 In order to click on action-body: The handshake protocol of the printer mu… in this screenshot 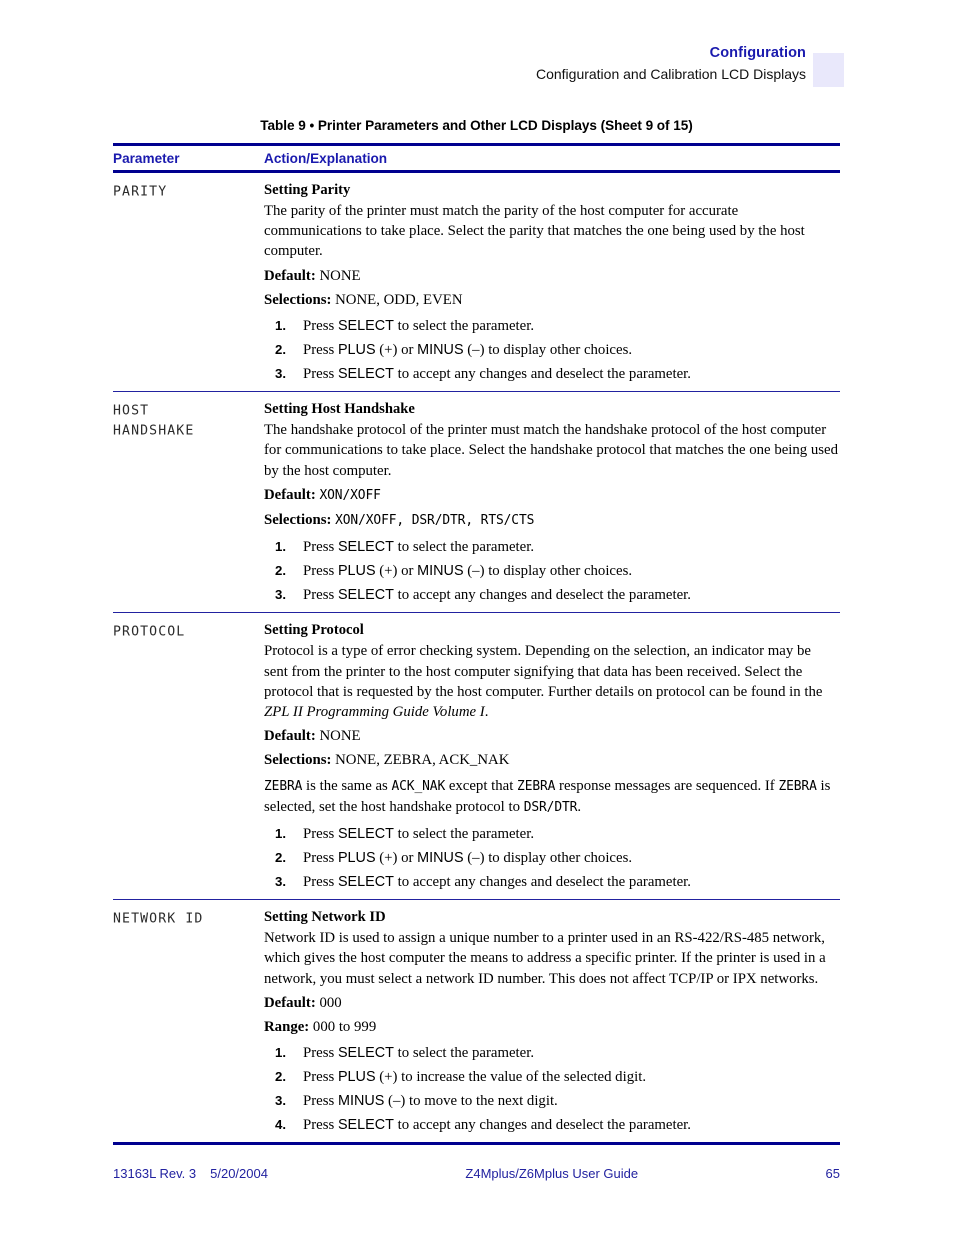, I will do `click(551, 450)`.